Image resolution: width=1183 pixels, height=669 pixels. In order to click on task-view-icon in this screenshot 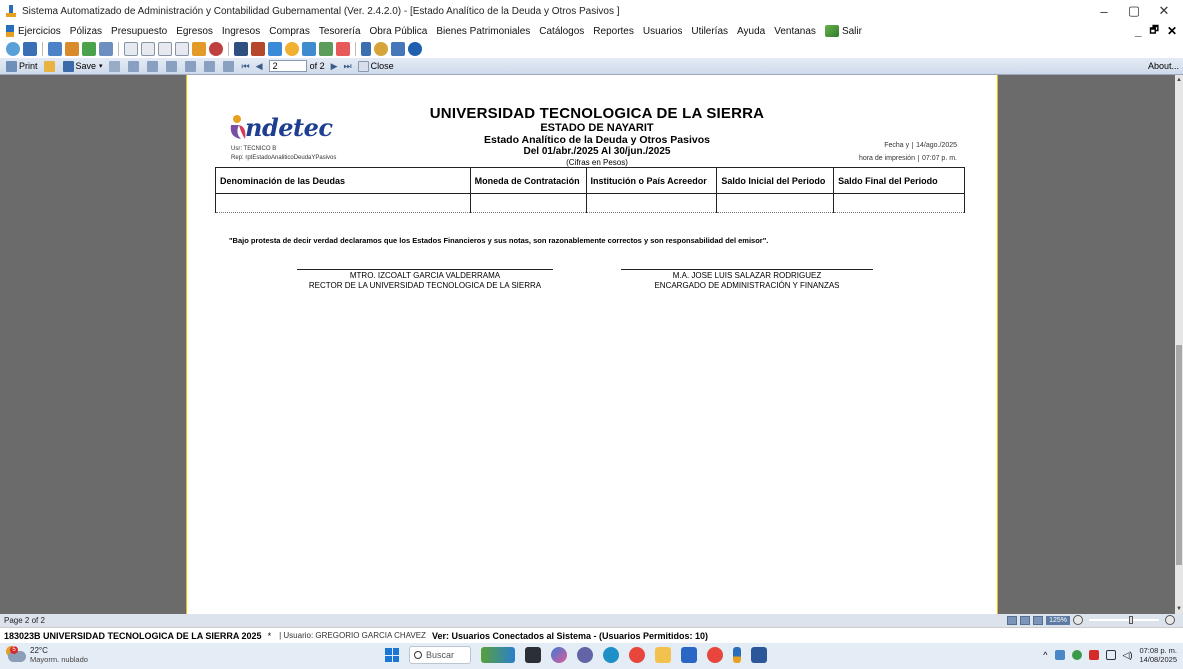, I will do `click(533, 655)`.